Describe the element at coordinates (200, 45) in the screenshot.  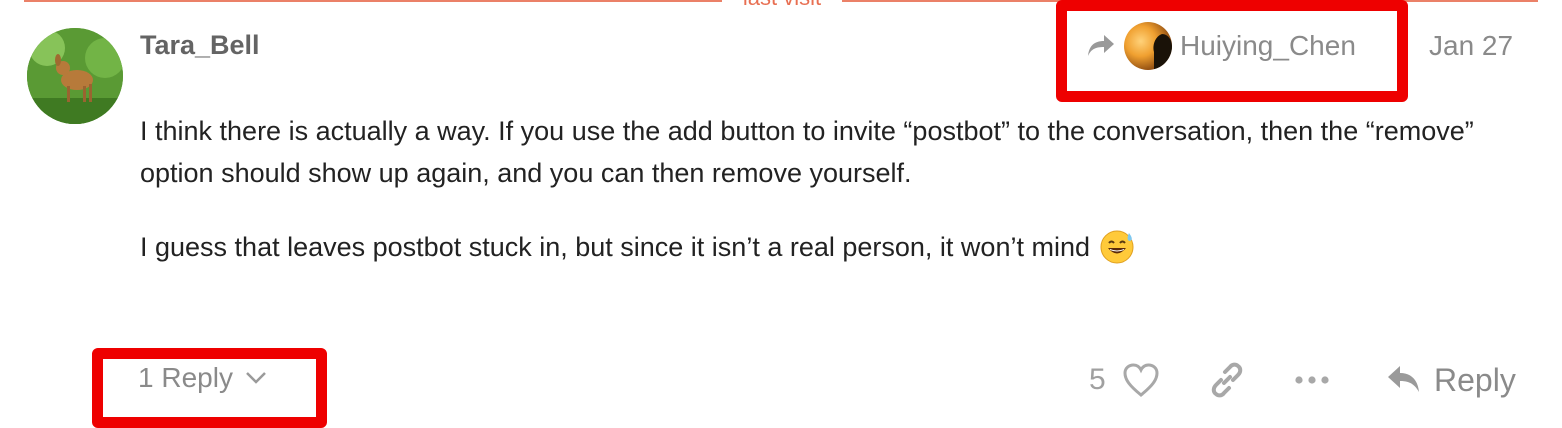
I see `author-username: Tara_Bell` at that location.